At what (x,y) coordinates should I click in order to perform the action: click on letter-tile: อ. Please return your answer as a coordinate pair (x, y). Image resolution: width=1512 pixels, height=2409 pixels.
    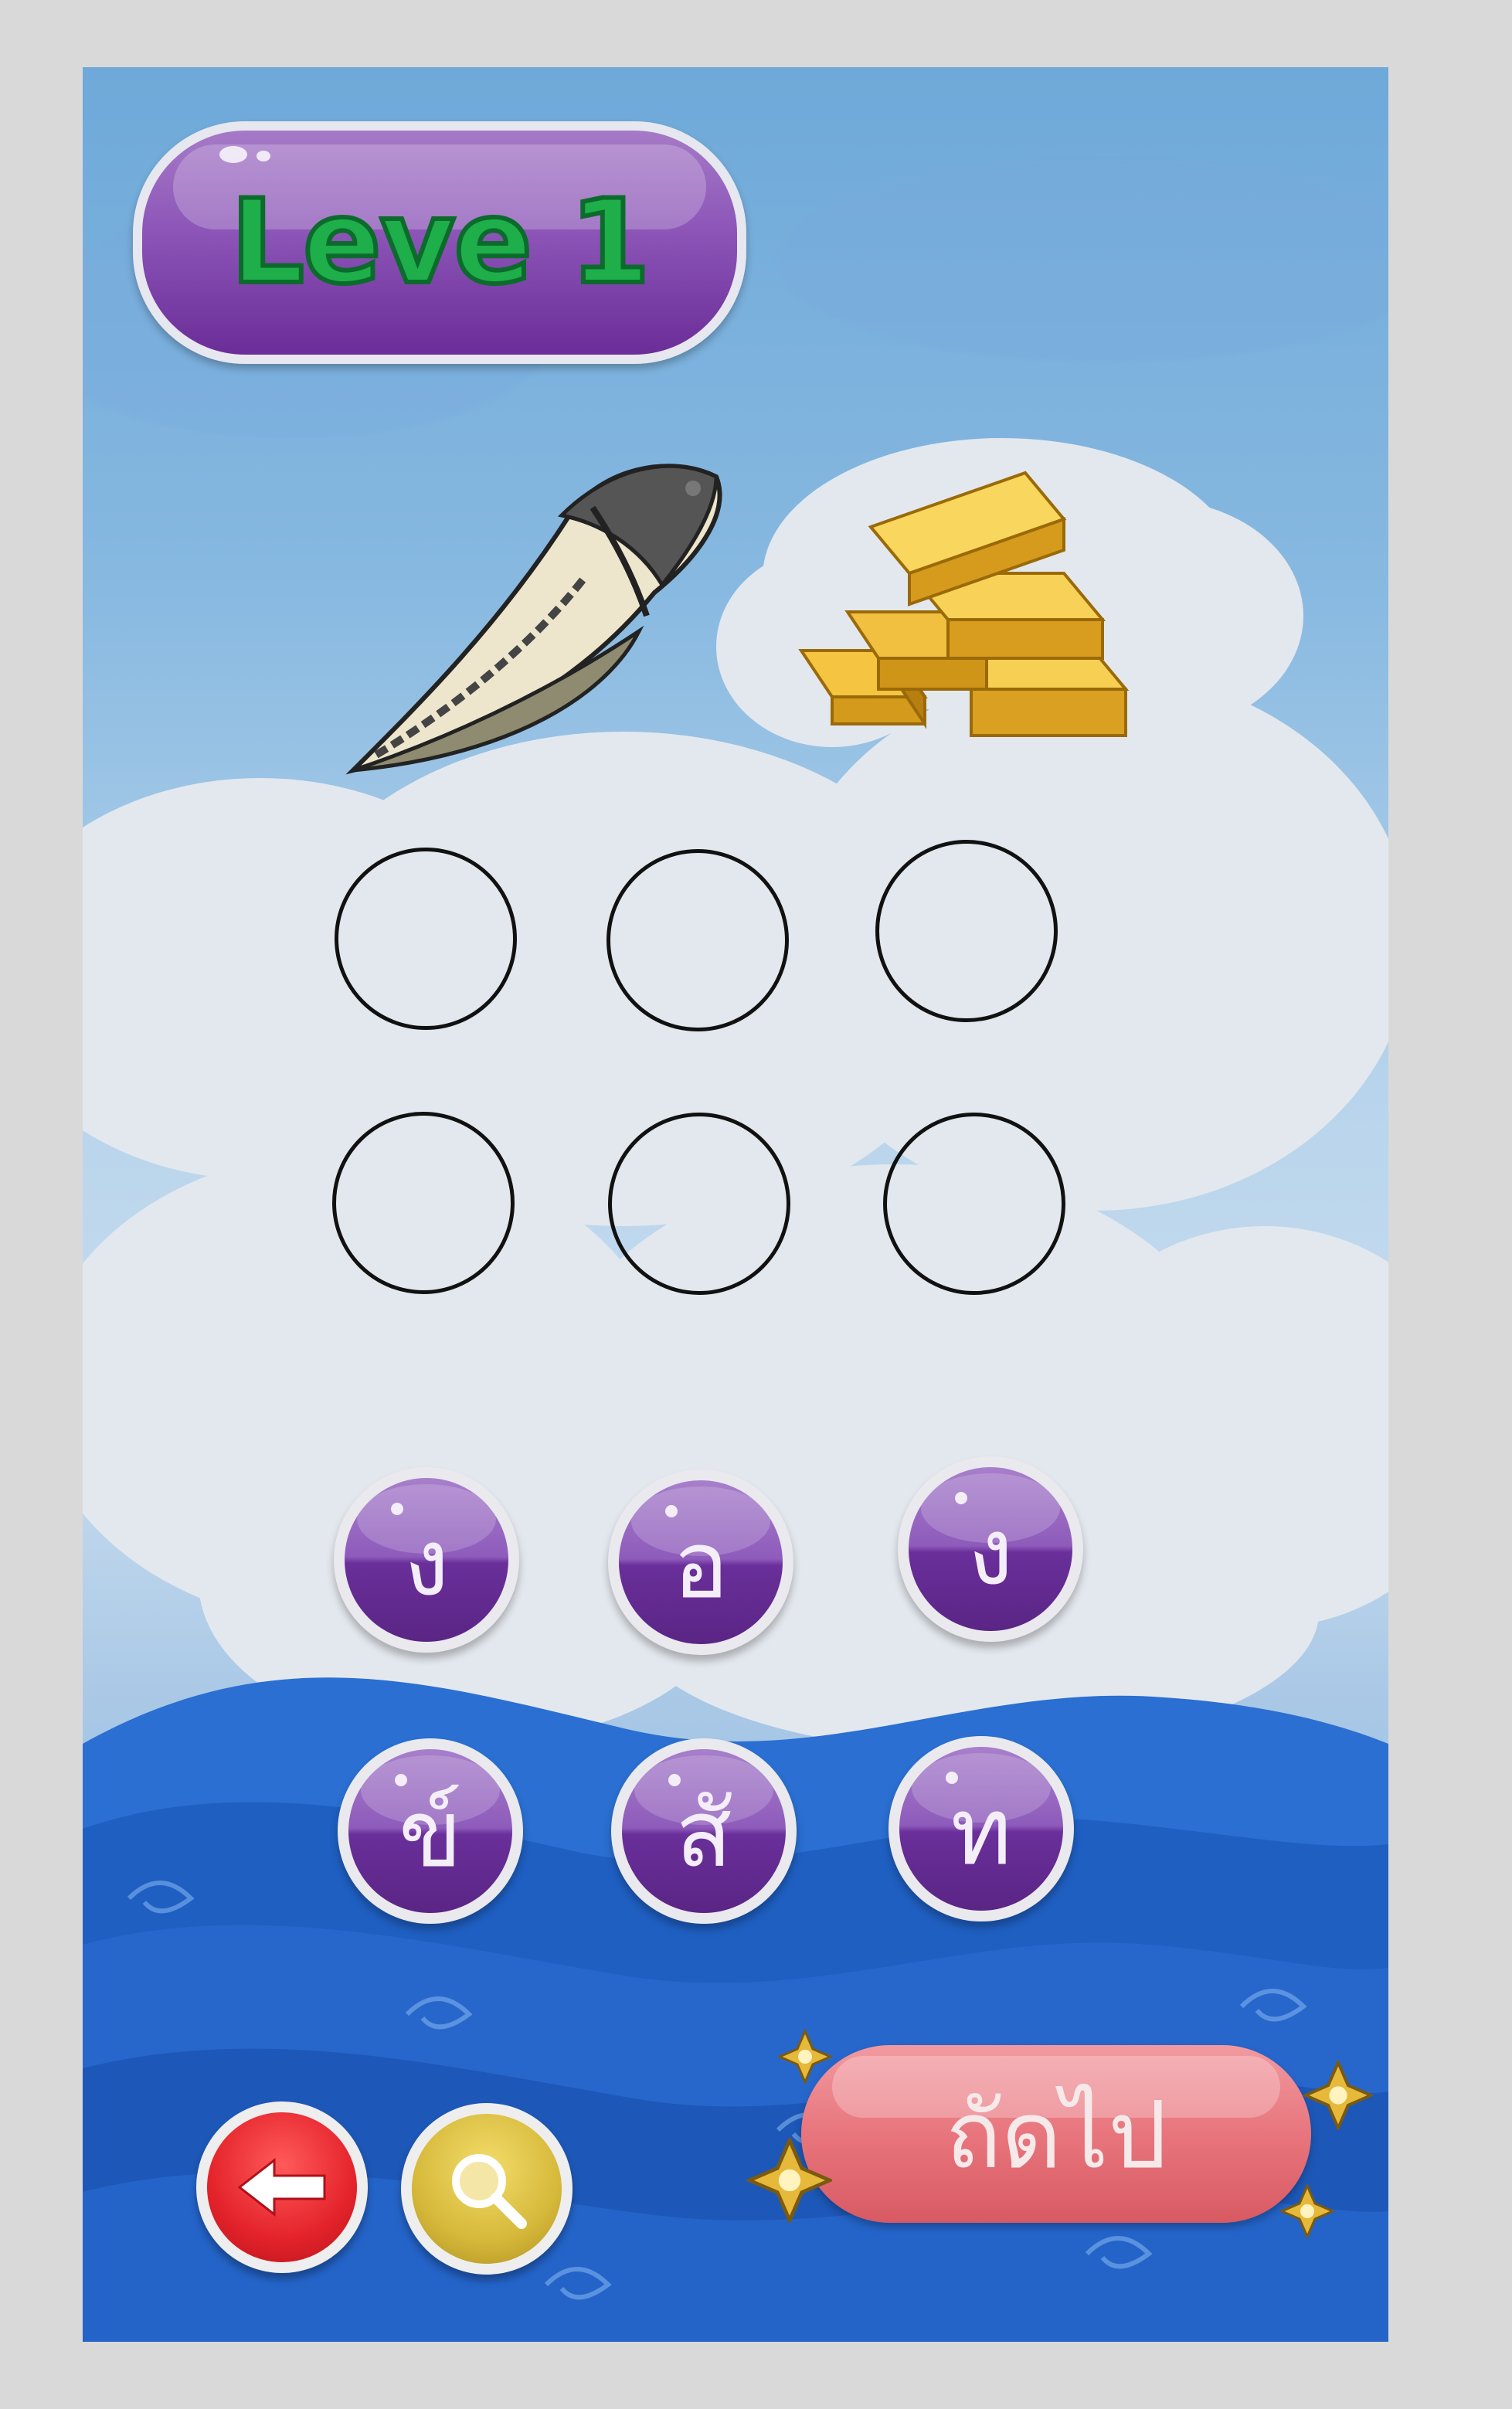
    Looking at the image, I should click on (700, 1562).